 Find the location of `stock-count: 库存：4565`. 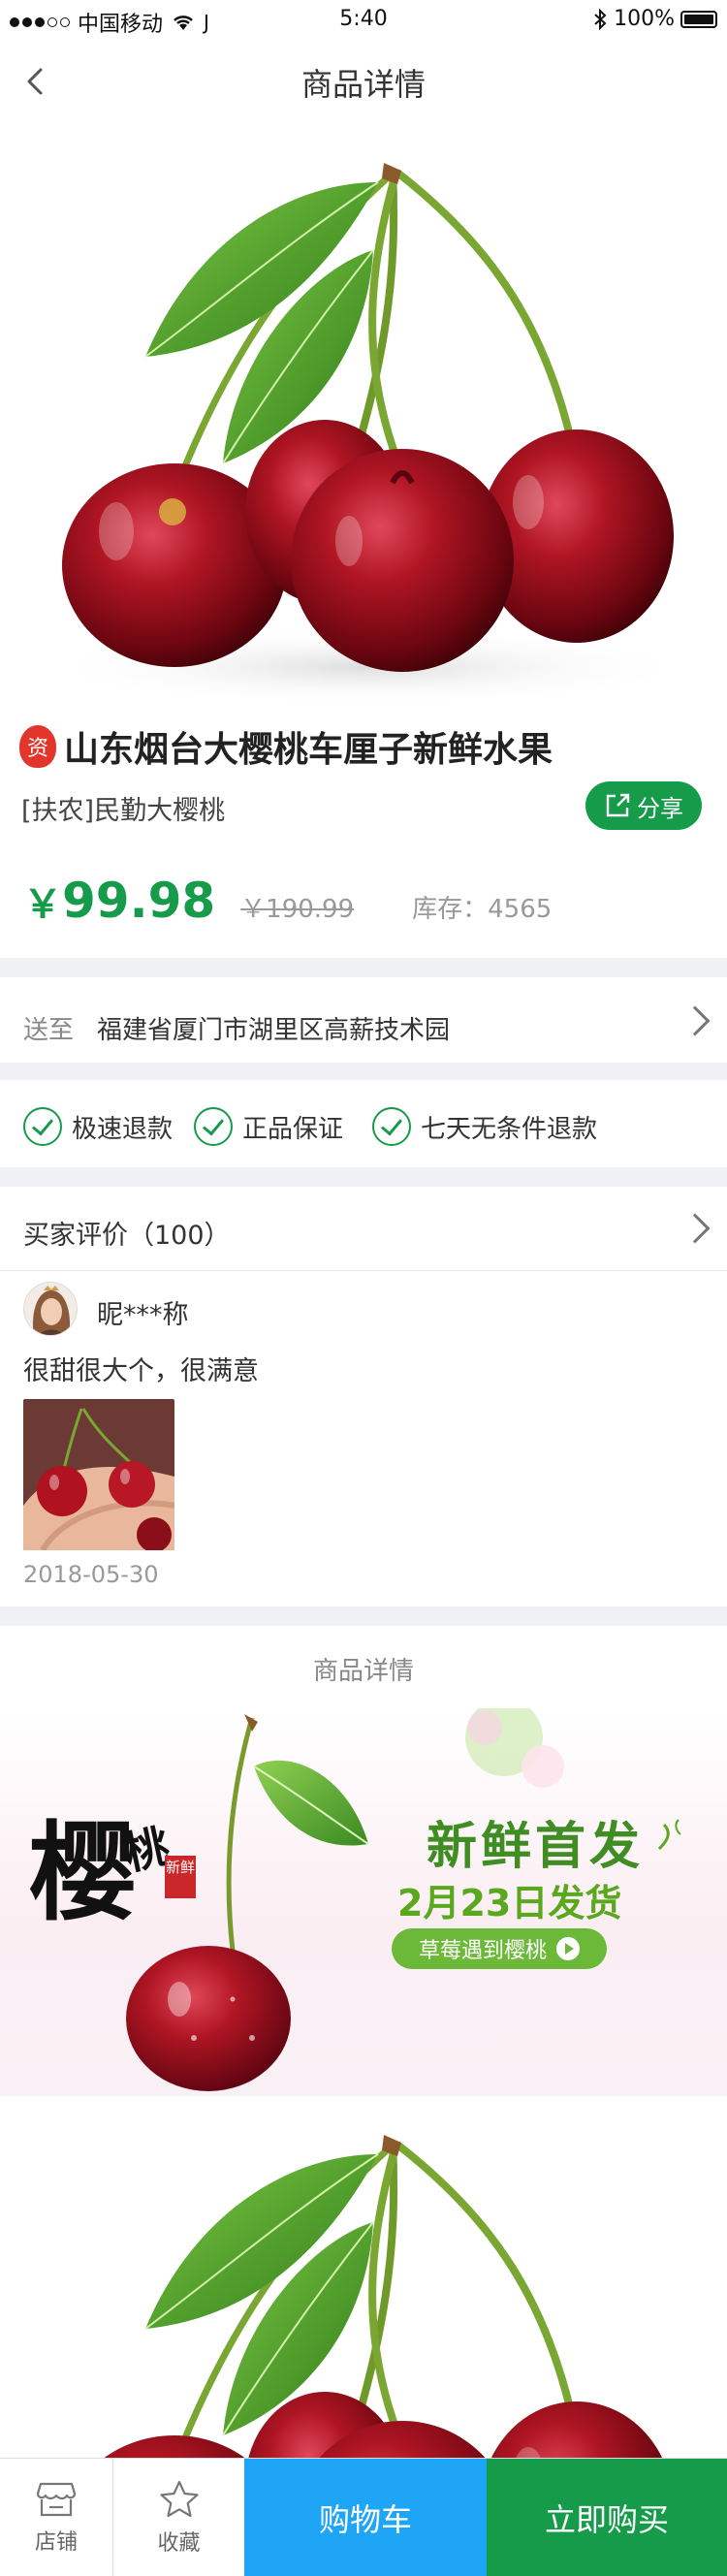

stock-count: 库存：4565 is located at coordinates (482, 909).